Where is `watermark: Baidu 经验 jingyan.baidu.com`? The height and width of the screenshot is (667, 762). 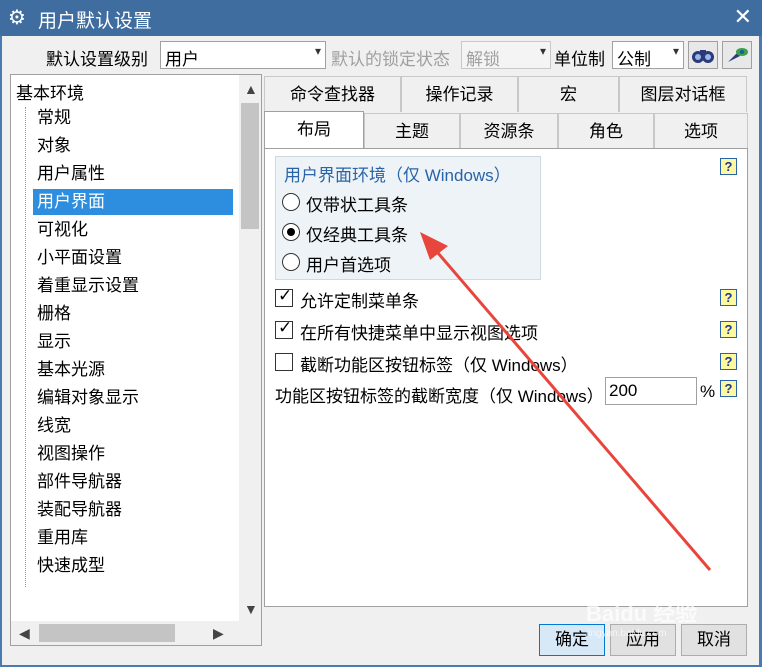
watermark: Baidu 经验 jingyan.baidu.com is located at coordinates (641, 617).